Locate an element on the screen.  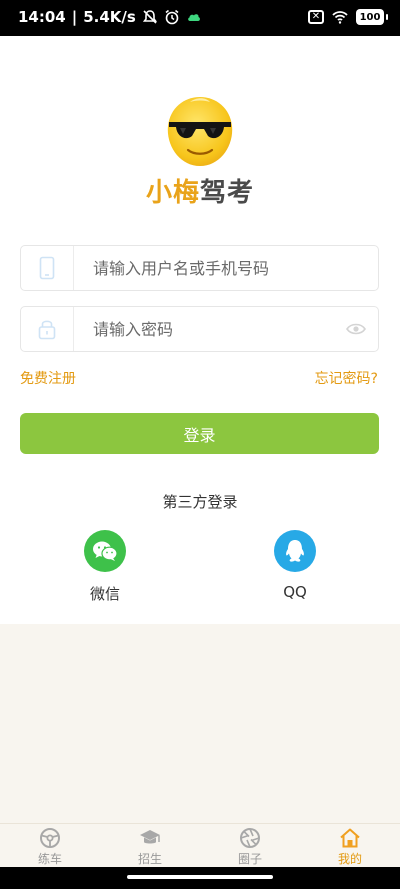
bell-muted-icon is located at coordinates (149, 17).